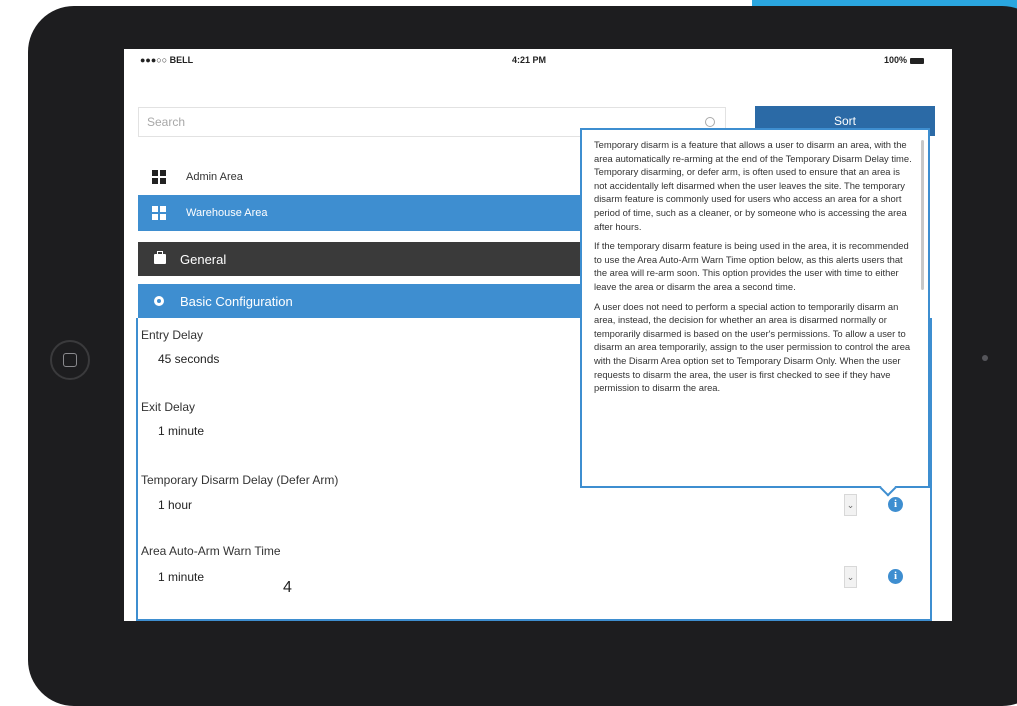 Image resolution: width=1017 pixels, height=706 pixels. I want to click on status-bar: ●●●○○ BELL 4:21 PM 100%, so click(538, 60).